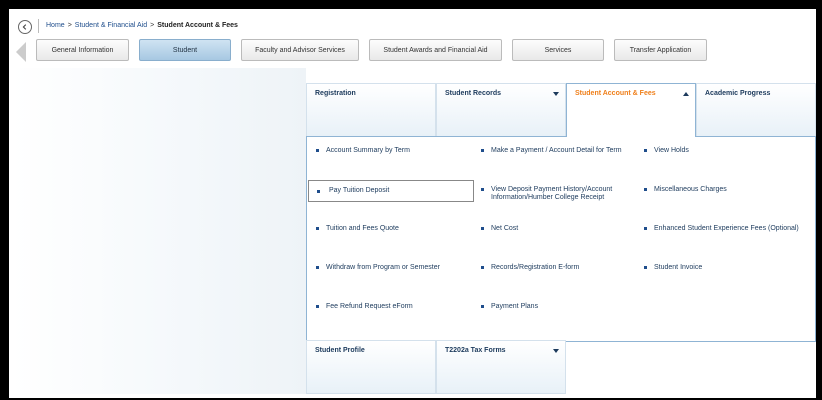  What do you see at coordinates (556, 151) in the screenshot?
I see `menu-item-make-payment: Make a Payment / Account Detail for Term` at bounding box center [556, 151].